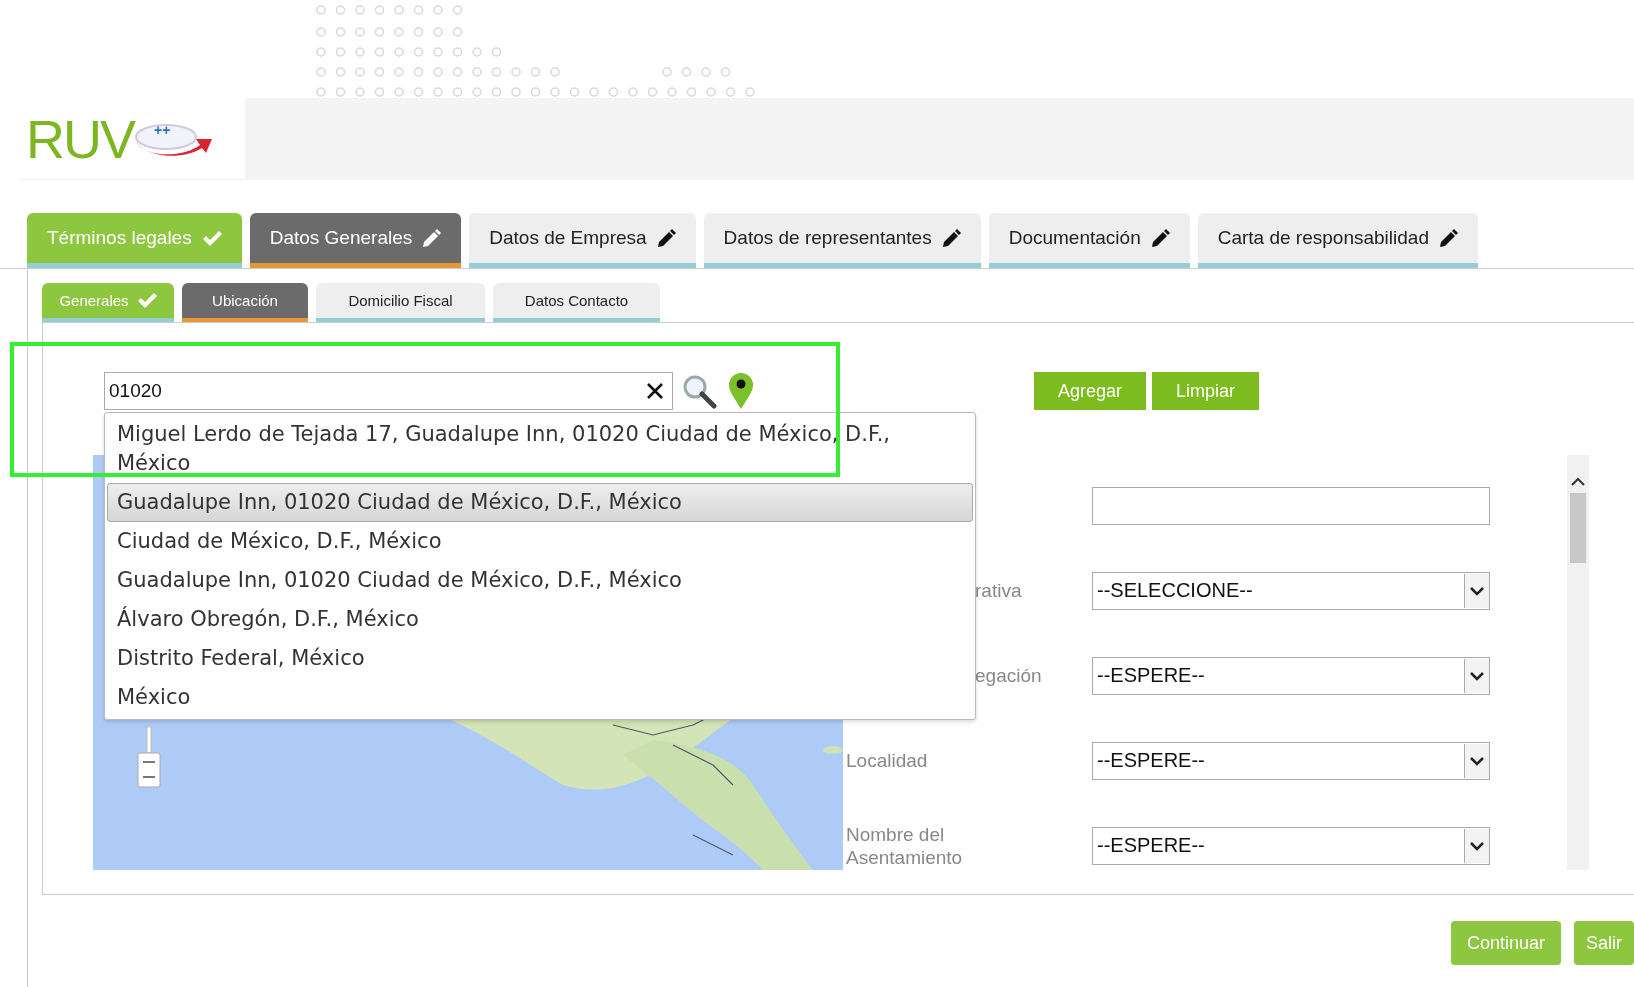 This screenshot has width=1634, height=987. Describe the element at coordinates (699, 391) in the screenshot. I see `search-icon` at that location.